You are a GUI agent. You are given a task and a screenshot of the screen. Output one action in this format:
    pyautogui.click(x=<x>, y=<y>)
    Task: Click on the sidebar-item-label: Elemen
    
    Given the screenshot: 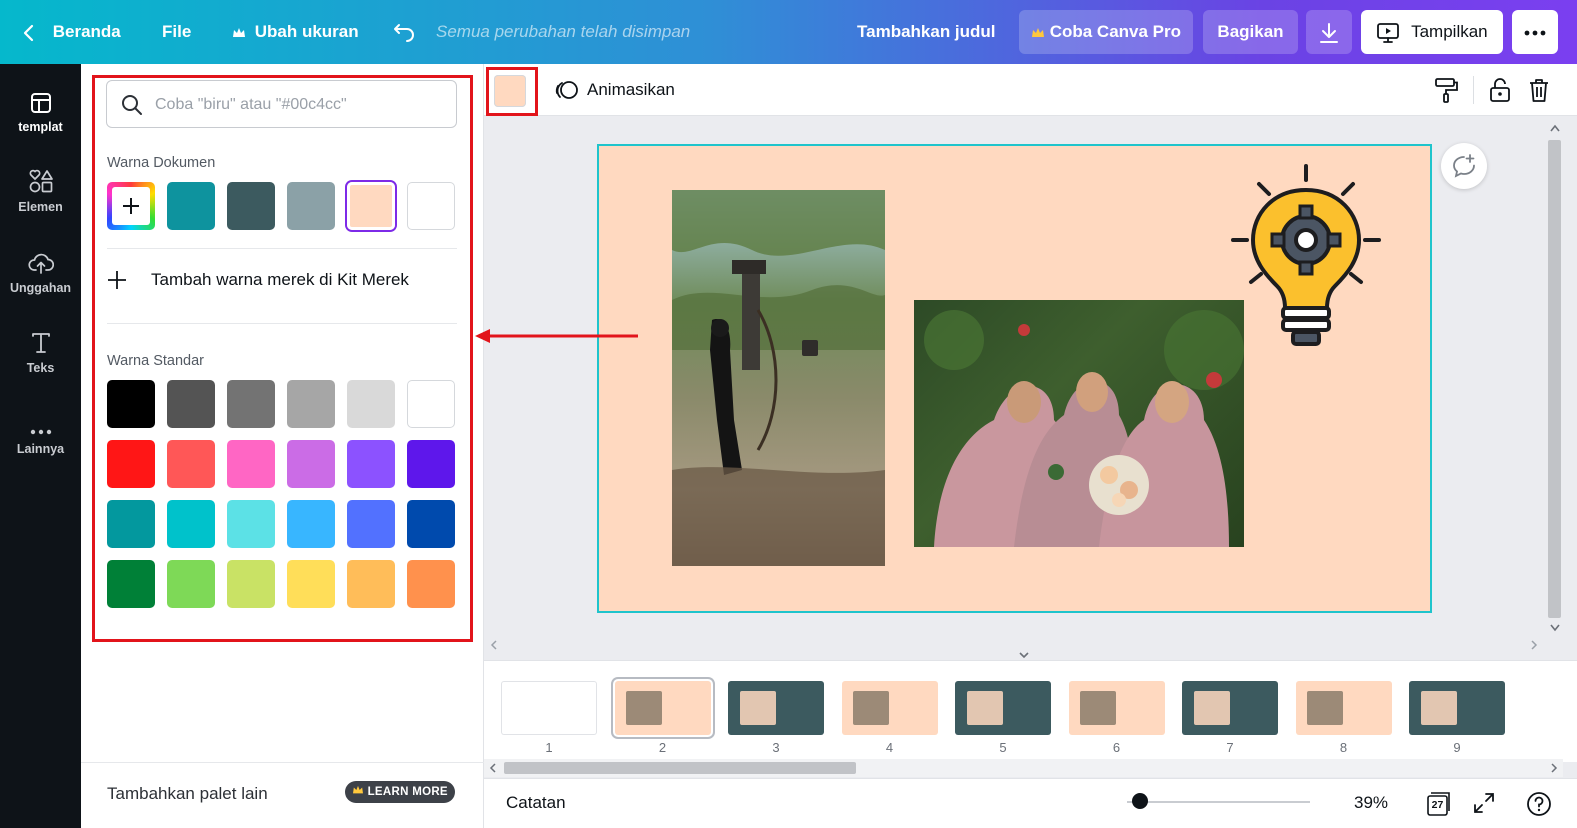 What is the action you would take?
    pyautogui.click(x=40, y=207)
    